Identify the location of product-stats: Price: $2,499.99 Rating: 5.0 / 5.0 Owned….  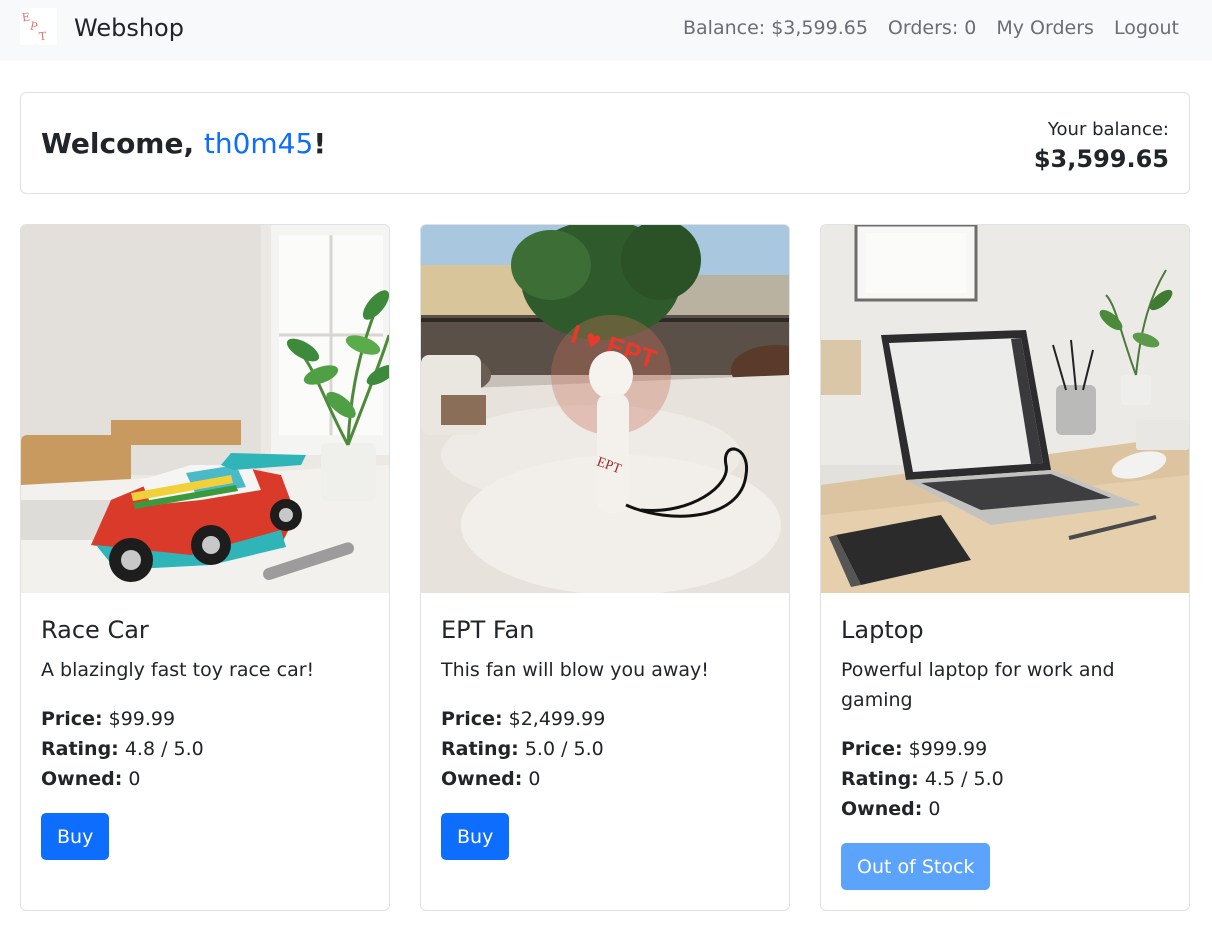
(606, 749).